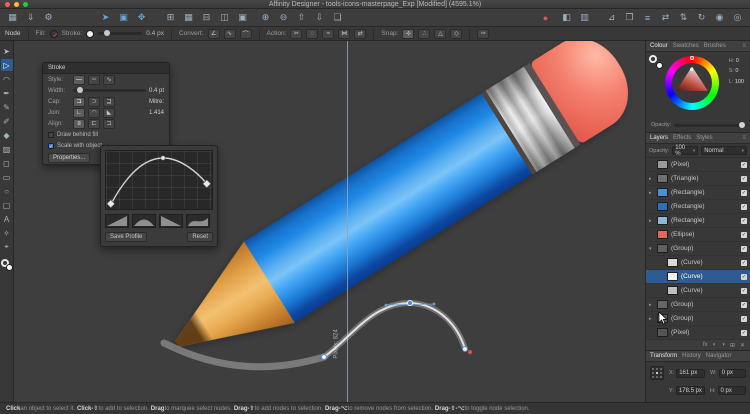 Image resolution: width=750 pixels, height=414 pixels. Describe the element at coordinates (106, 68) in the screenshot. I see `stroke-panel-title: Stroke` at that location.